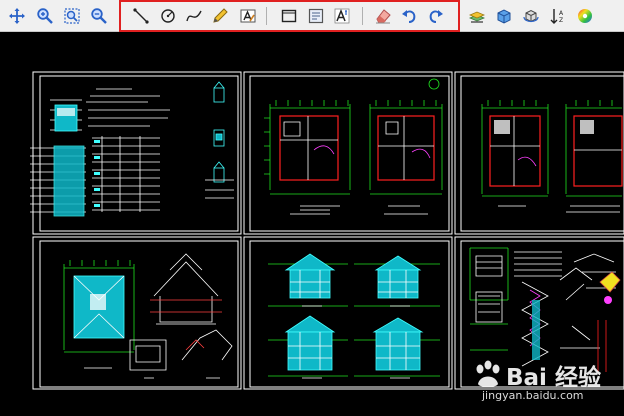  What do you see at coordinates (342, 16) in the screenshot?
I see `text-style-icon` at bounding box center [342, 16].